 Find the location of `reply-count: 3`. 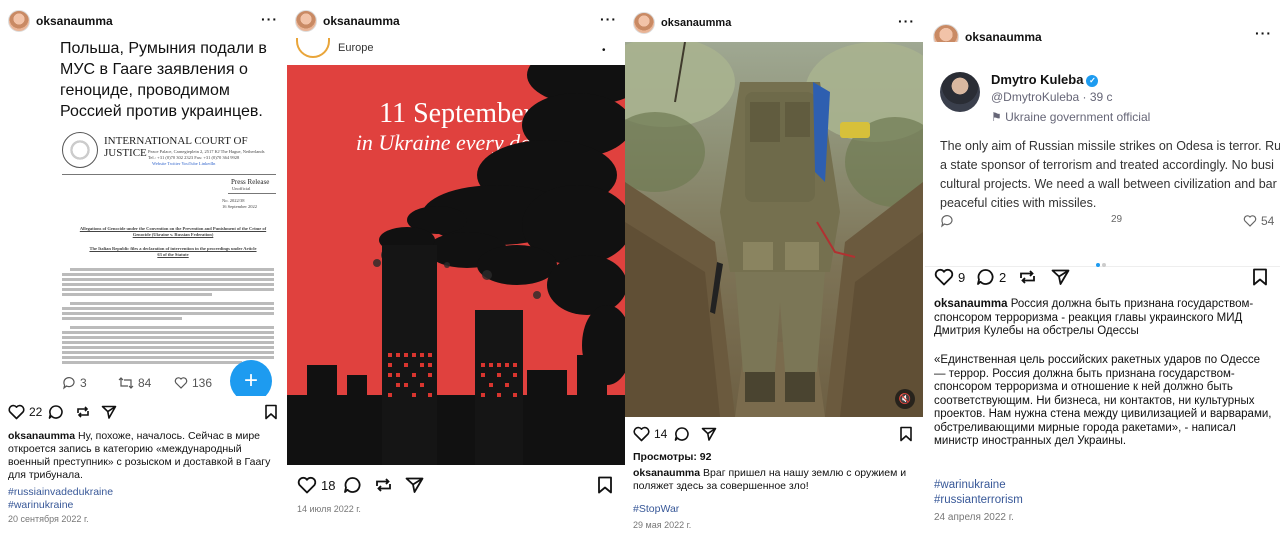

reply-count: 3 is located at coordinates (74, 383).